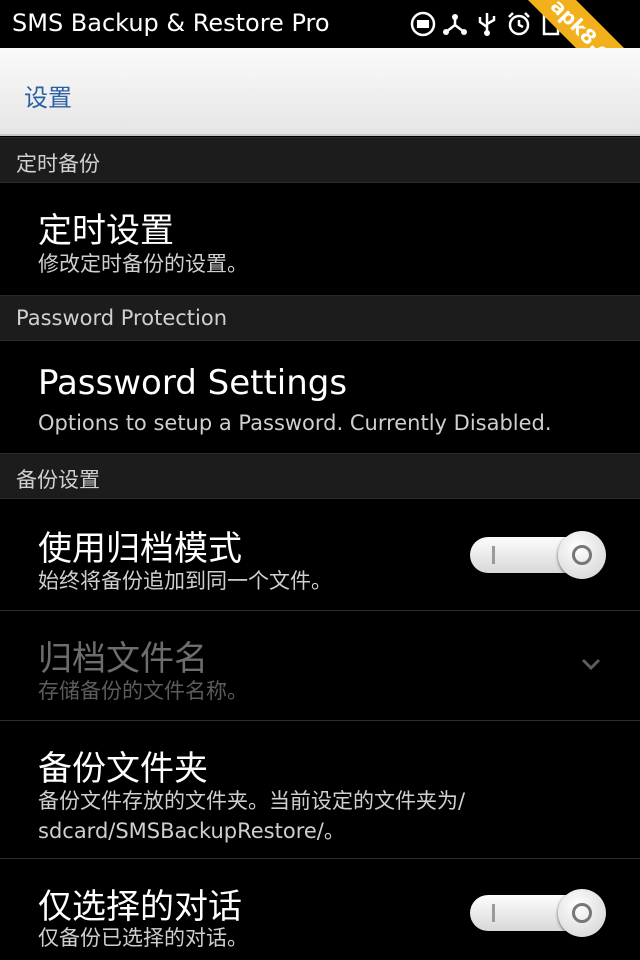 The image size is (640, 960). Describe the element at coordinates (143, 691) in the screenshot. I see `item-subtitle: 存储备份的文件名称。` at that location.